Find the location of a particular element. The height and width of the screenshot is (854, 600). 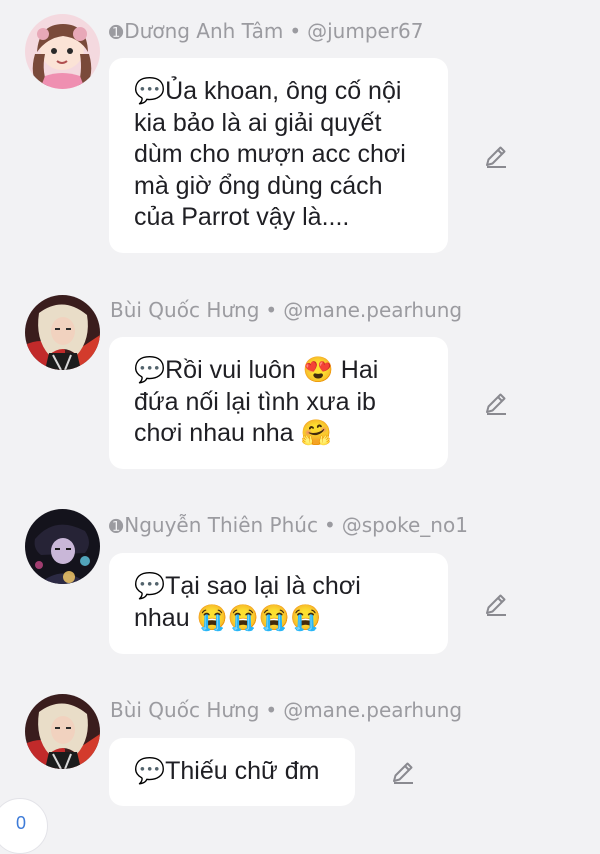

author-name: Dương Anh Tâm is located at coordinates (203, 31).